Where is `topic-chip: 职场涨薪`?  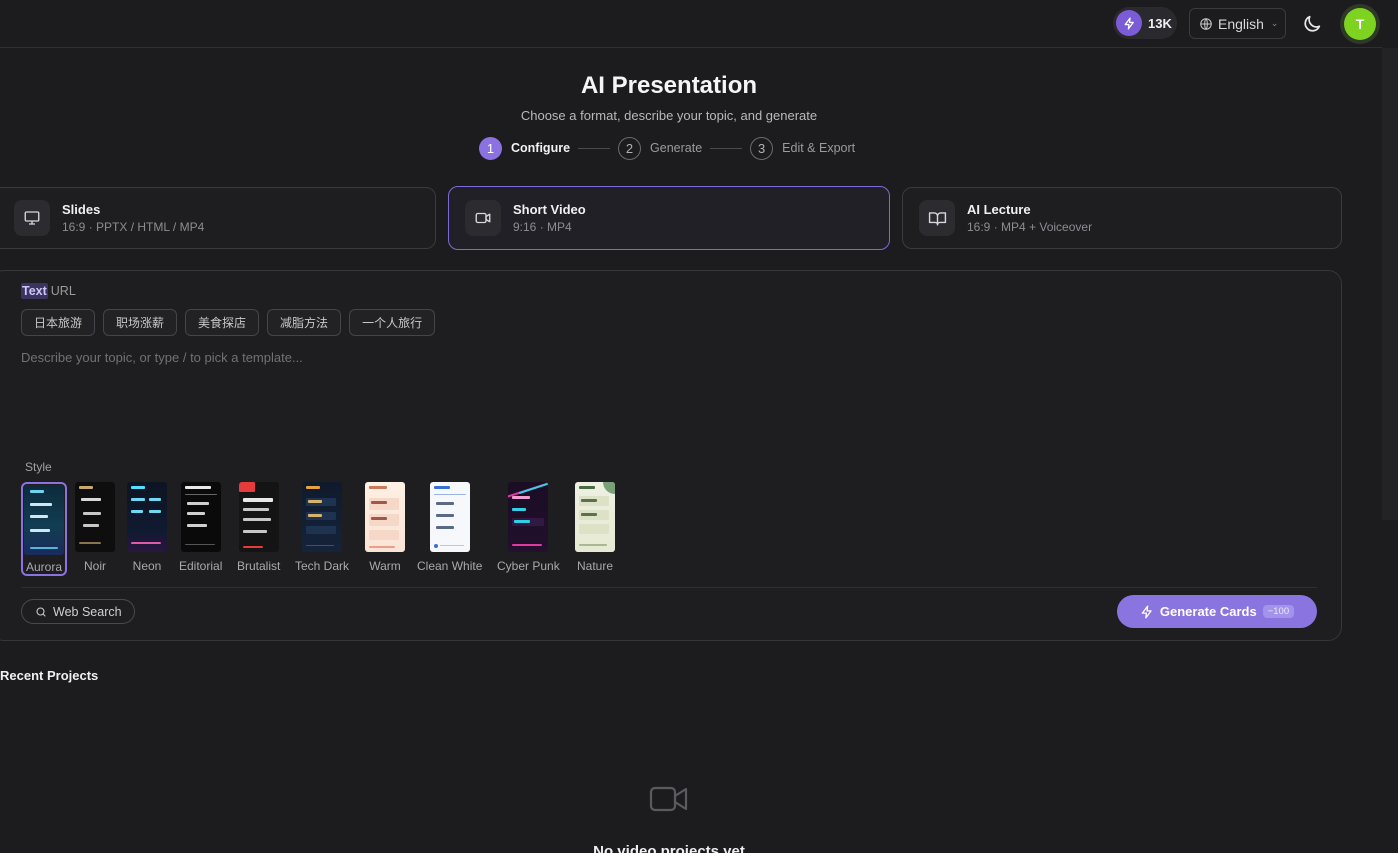 topic-chip: 职场涨薪 is located at coordinates (140, 322).